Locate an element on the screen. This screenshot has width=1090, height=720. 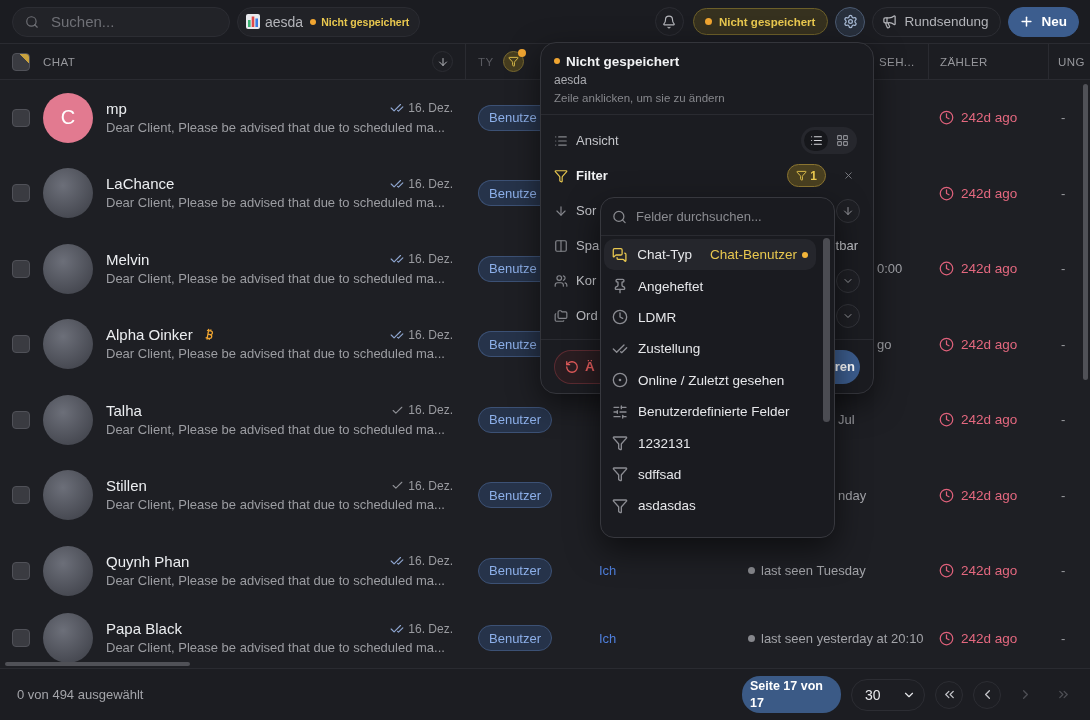
field-option: asdasdas is located at coordinates (710, 506).